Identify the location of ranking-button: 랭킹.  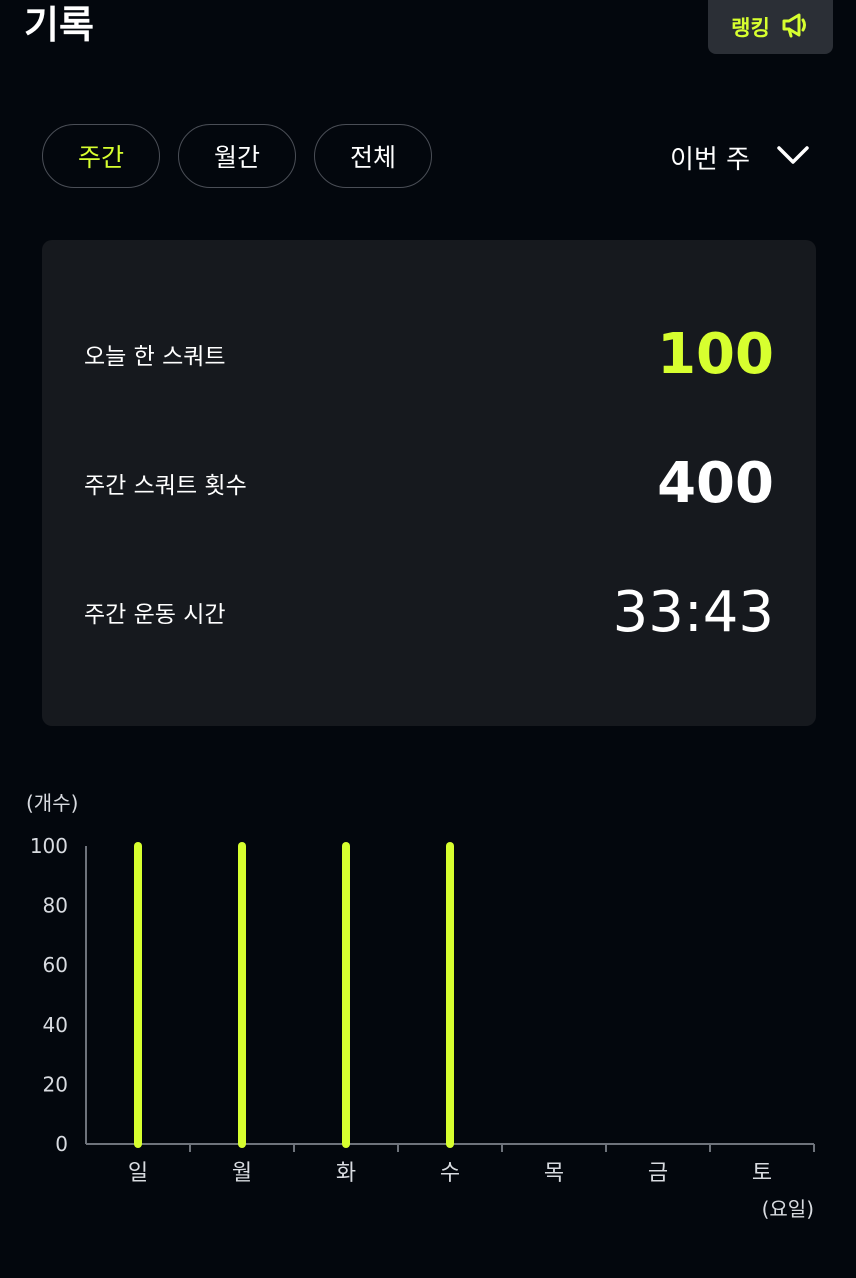
(770, 27).